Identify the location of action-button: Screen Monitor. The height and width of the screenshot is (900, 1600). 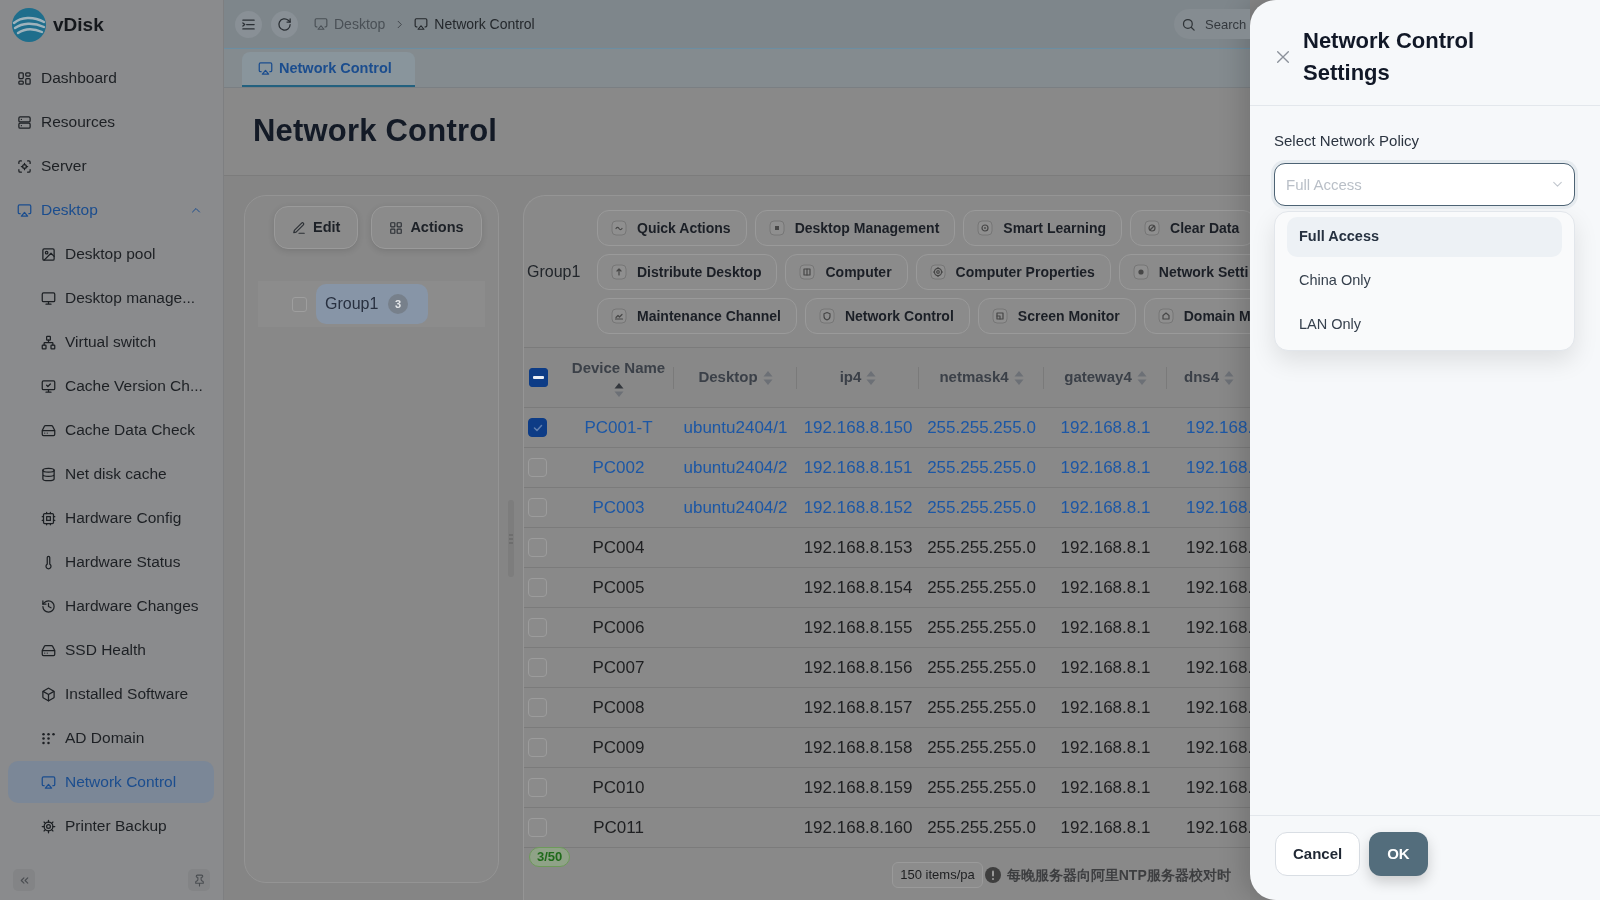
(1056, 316).